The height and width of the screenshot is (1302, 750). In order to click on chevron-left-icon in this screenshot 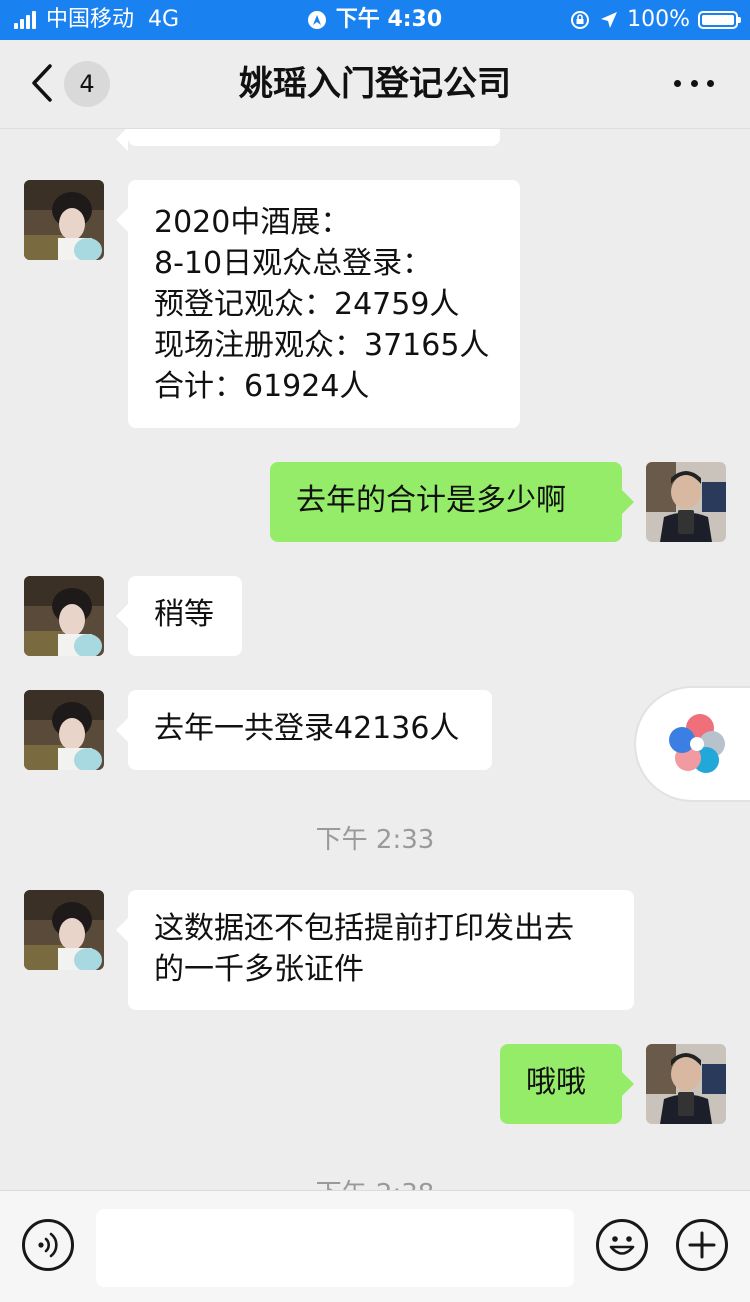, I will do `click(42, 83)`.